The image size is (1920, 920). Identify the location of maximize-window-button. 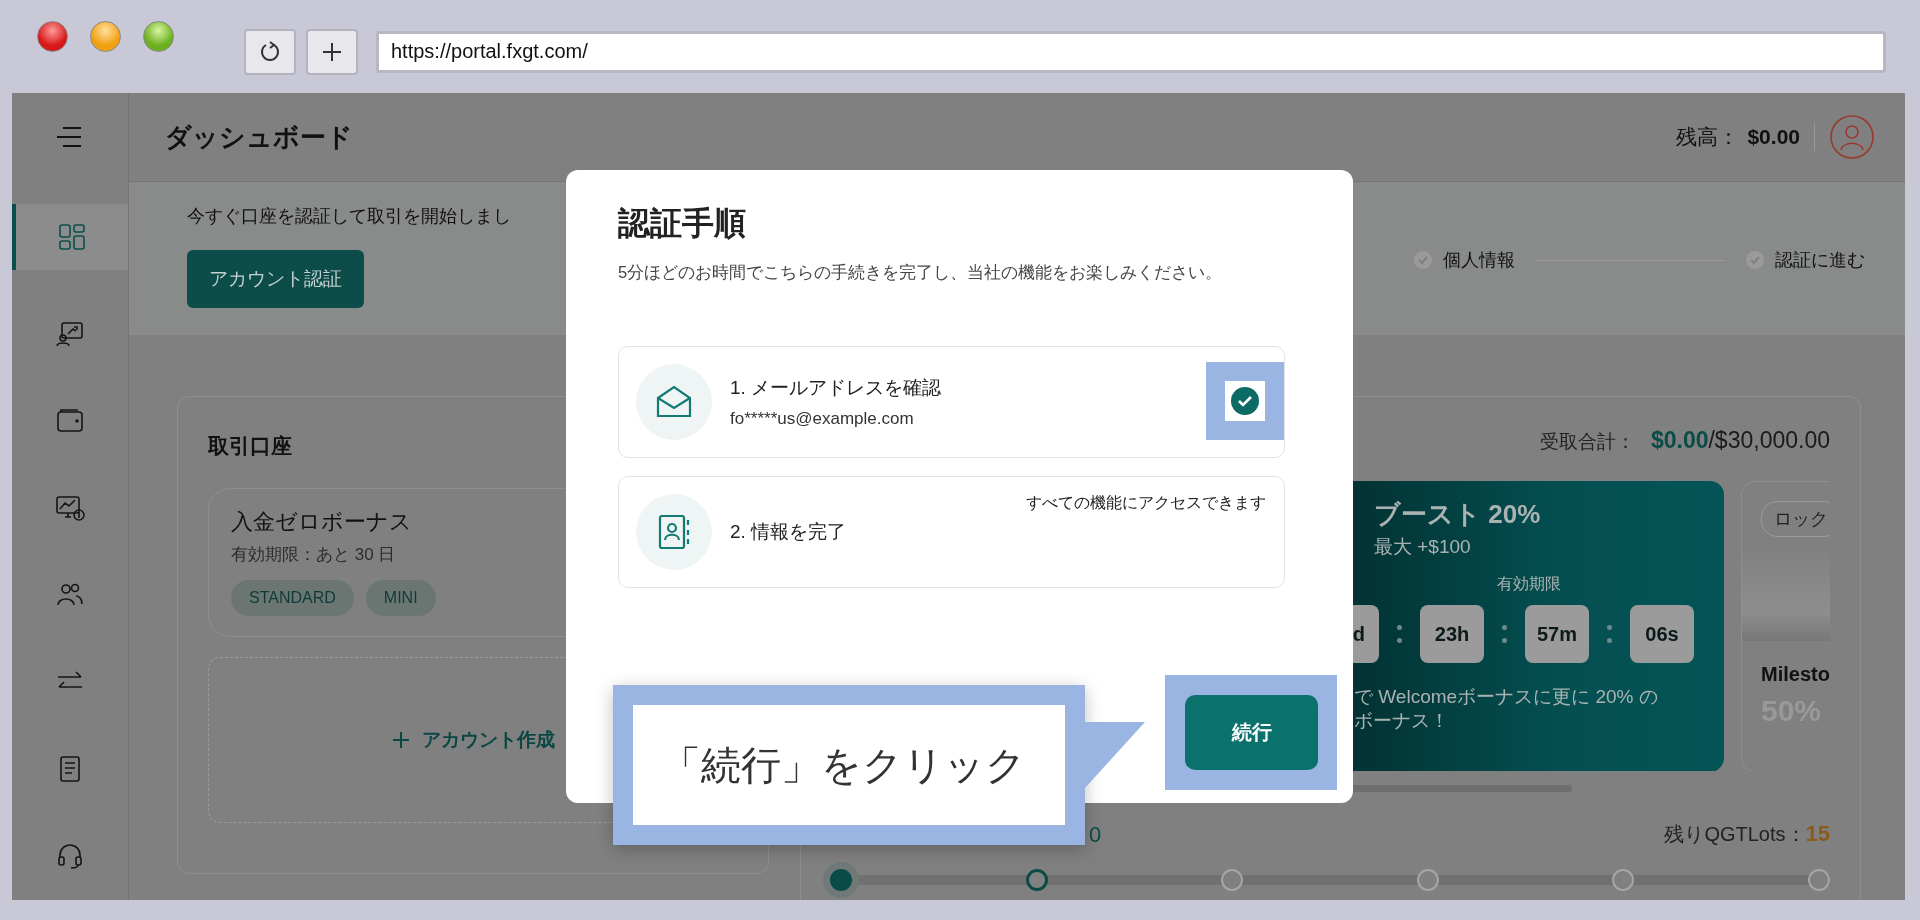
(158, 36).